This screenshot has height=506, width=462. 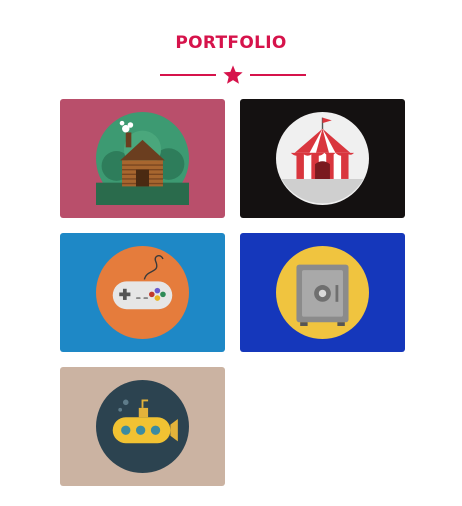 I want to click on portfolio-item-submarine, so click(x=142, y=426).